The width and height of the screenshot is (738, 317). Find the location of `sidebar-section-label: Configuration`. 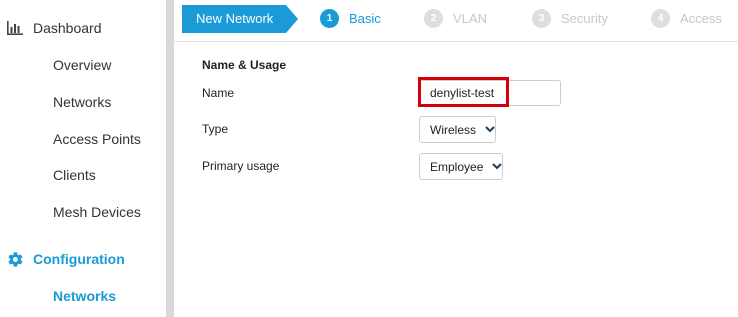

sidebar-section-label: Configuration is located at coordinates (79, 259).